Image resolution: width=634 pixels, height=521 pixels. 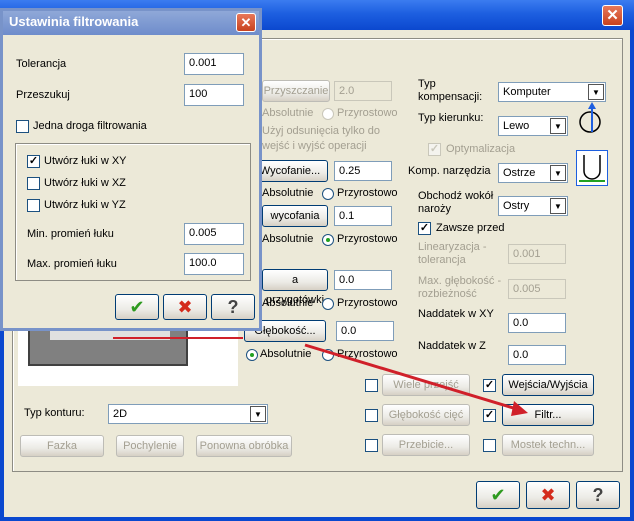 What do you see at coordinates (85, 161) in the screenshot?
I see `arcs-xy-label: Utwórz łuki w XY` at bounding box center [85, 161].